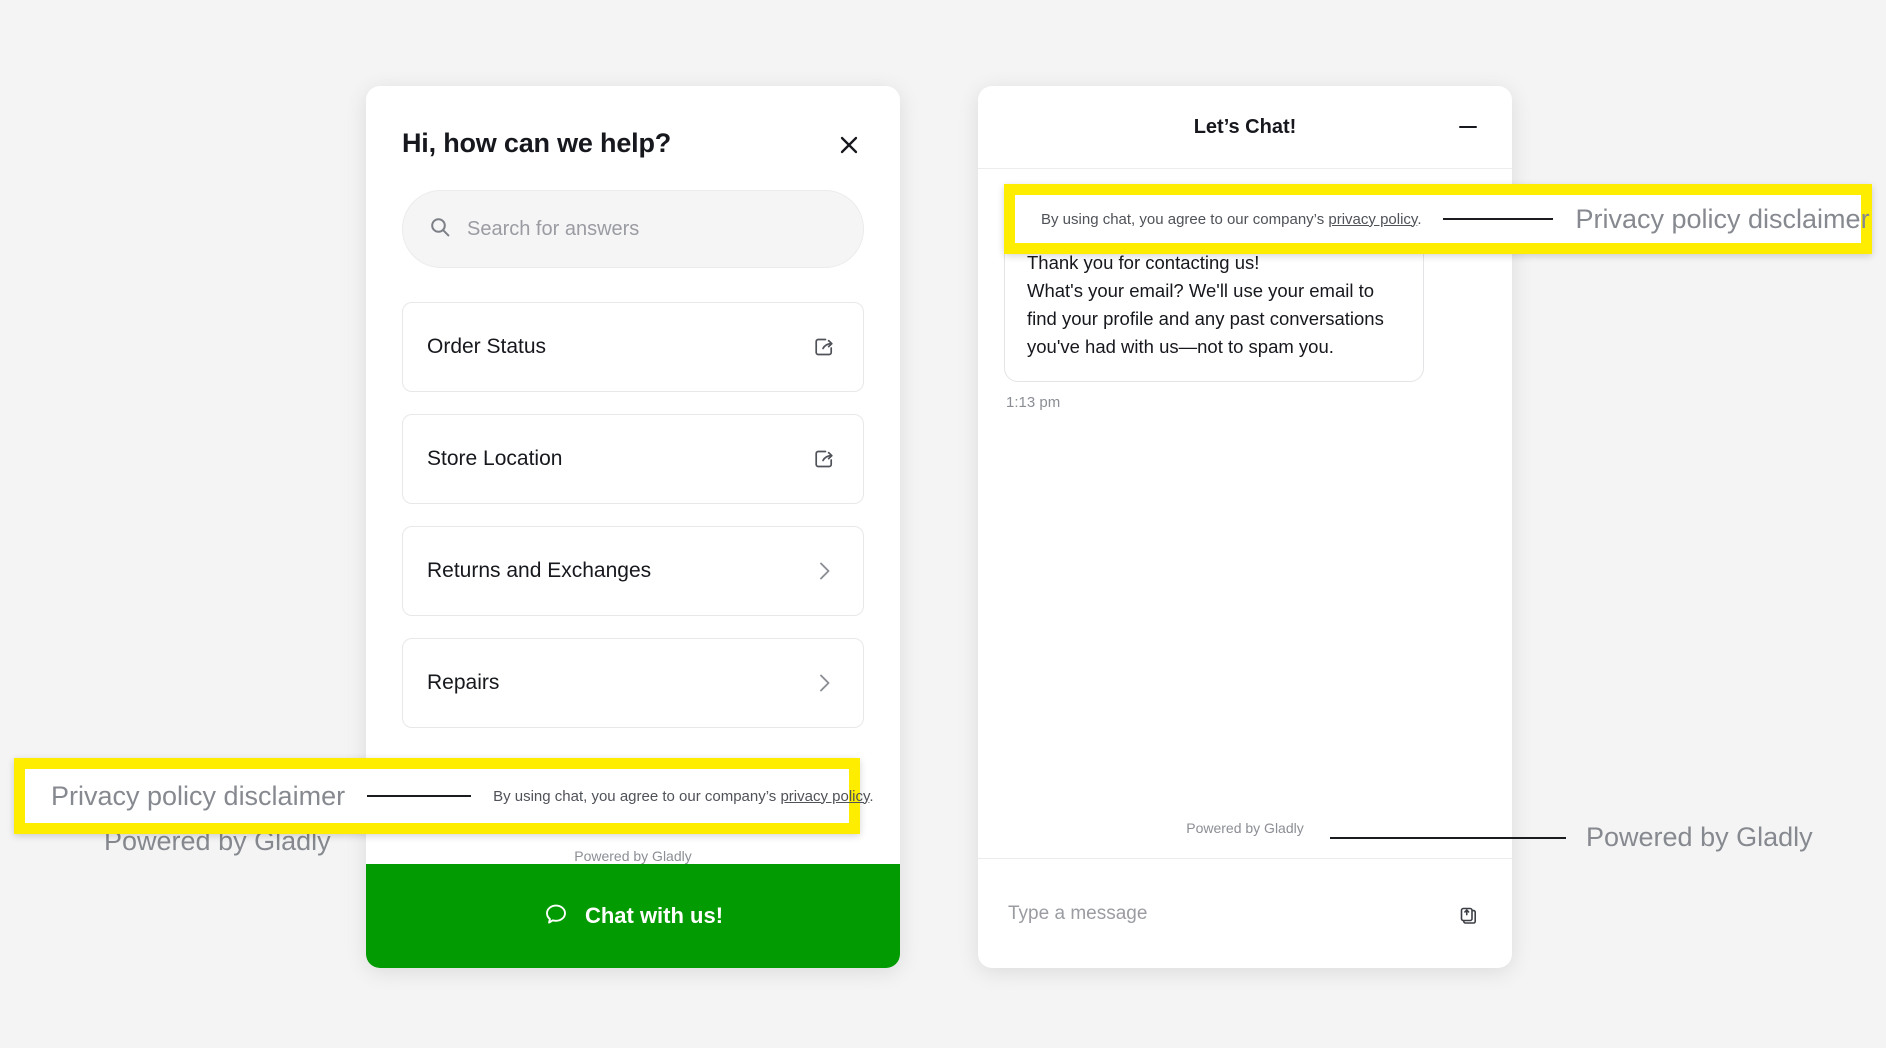 The image size is (1886, 1048). Describe the element at coordinates (654, 915) in the screenshot. I see `chat-with-us-label: Chat with us!` at that location.